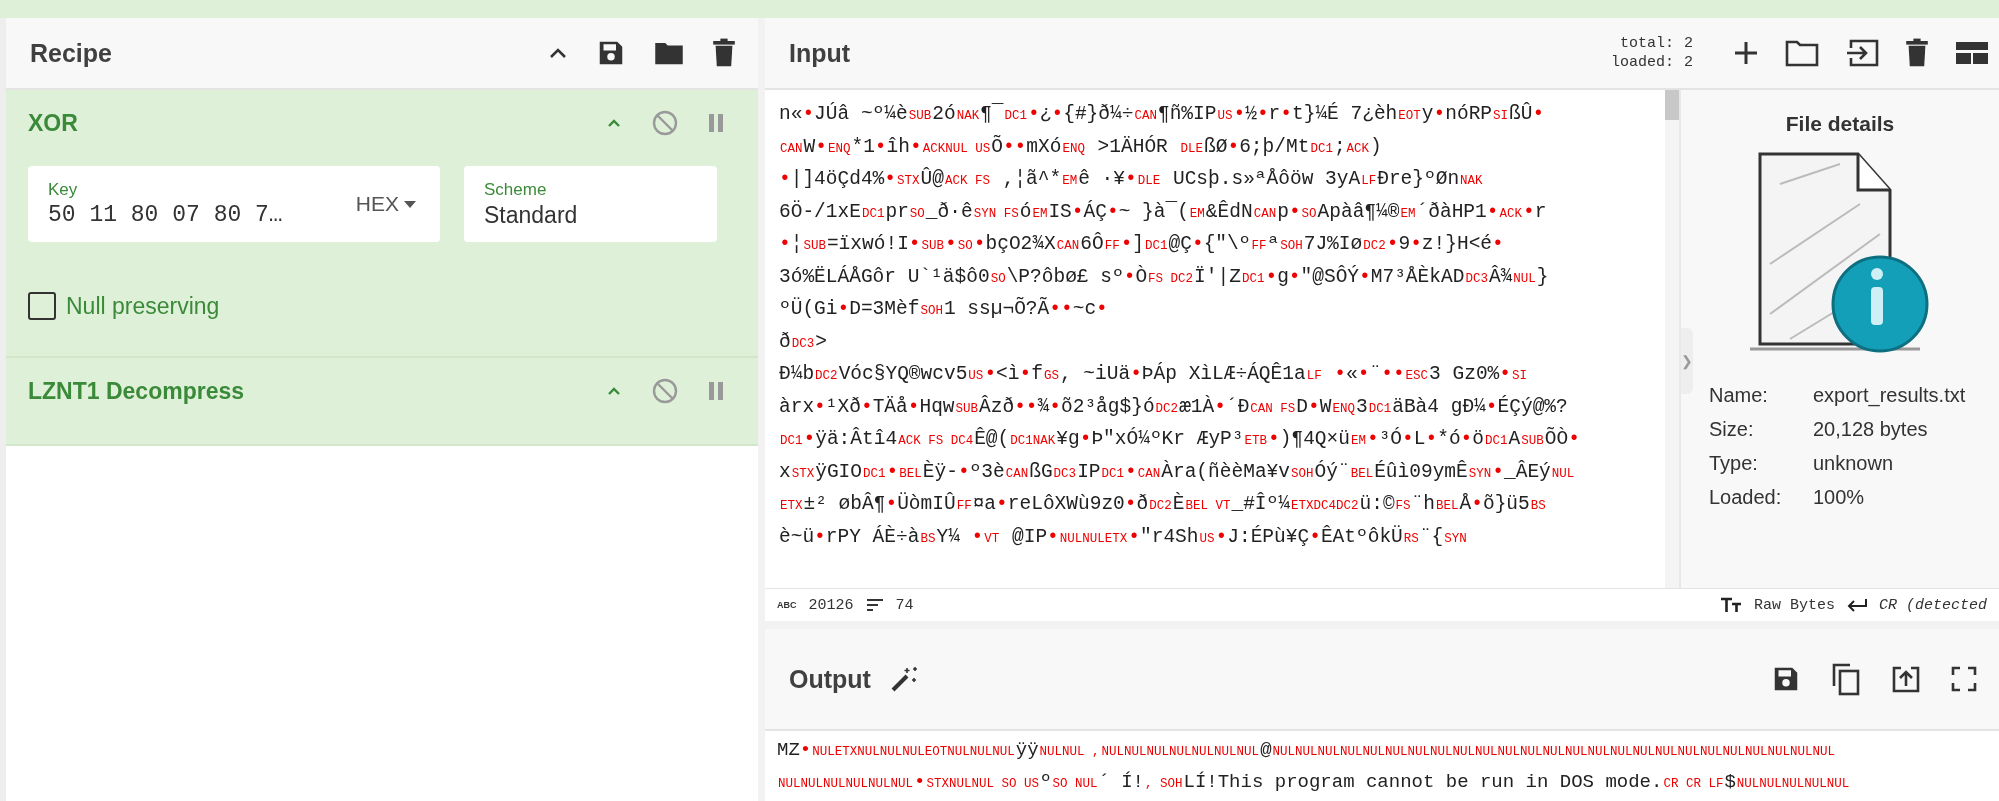 This screenshot has height=801, width=1999. What do you see at coordinates (1164, 277) in the screenshot?
I see `input-text-line: 3ó%ËLÁÅGôr U`¹ä$ô0SO\P?ôbø£ sº•ÒFS DC2 Ï'|ZDC1•g•"@SÔÝ•M7³ÅÈkADDC3Â¾NUL}` at bounding box center [1164, 277].